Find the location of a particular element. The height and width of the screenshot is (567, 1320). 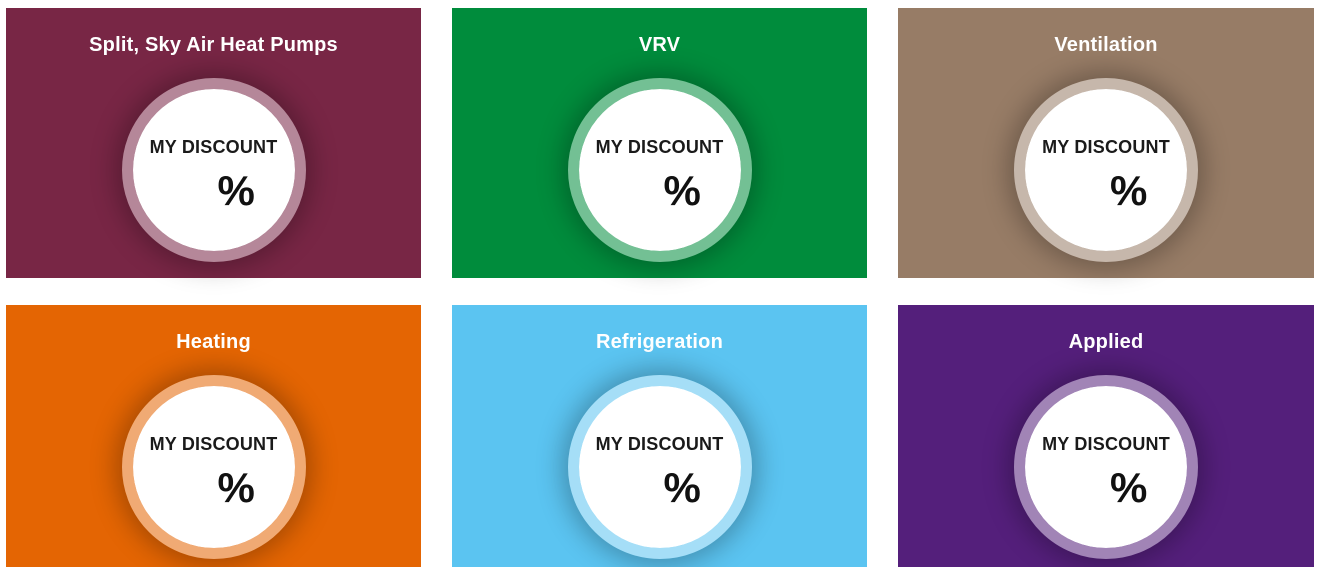

tile-vrv: VRV MY DISCOUNT % is located at coordinates (659, 143).